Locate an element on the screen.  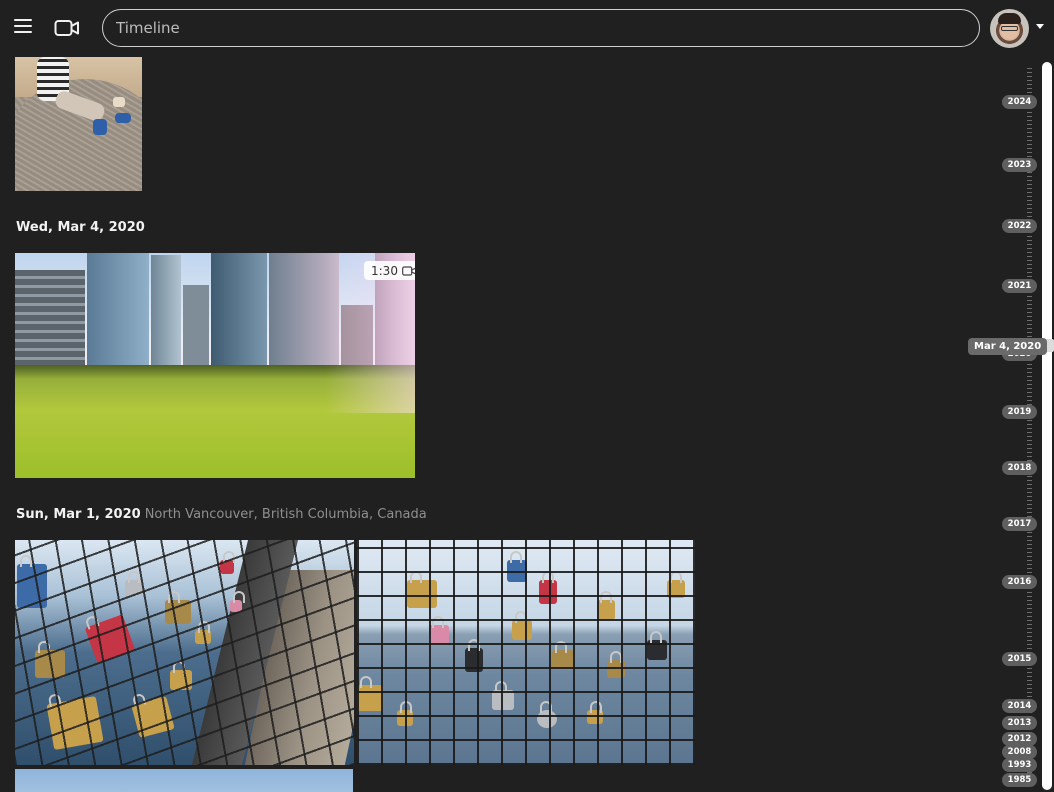
year-marker-2018: 2018 is located at coordinates (1019, 468).